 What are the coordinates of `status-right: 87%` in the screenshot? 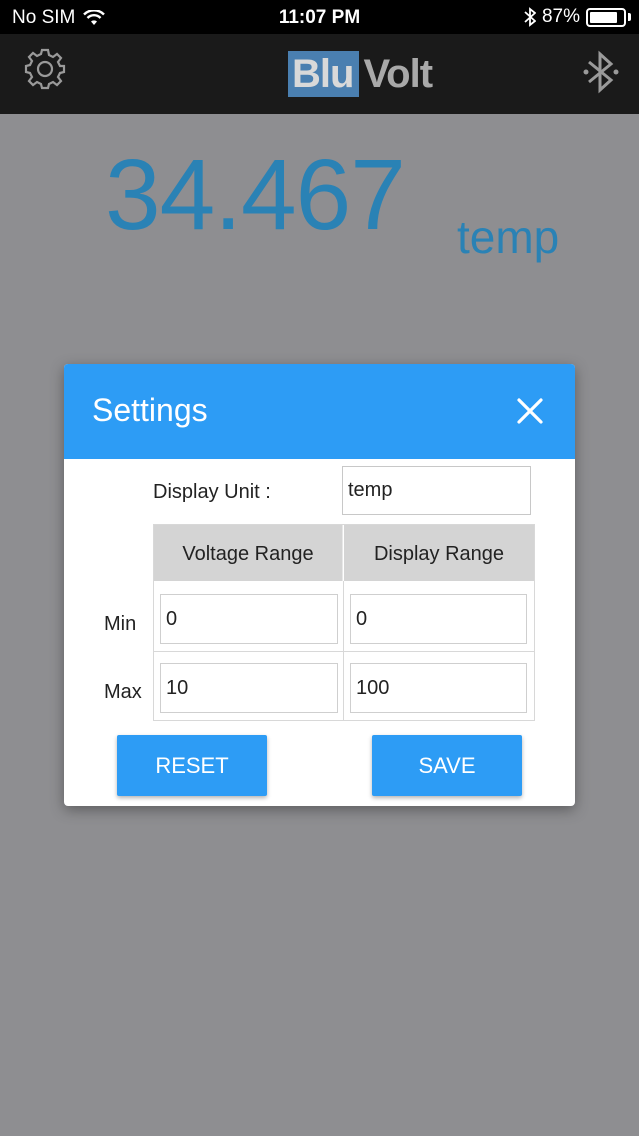 It's located at (577, 17).